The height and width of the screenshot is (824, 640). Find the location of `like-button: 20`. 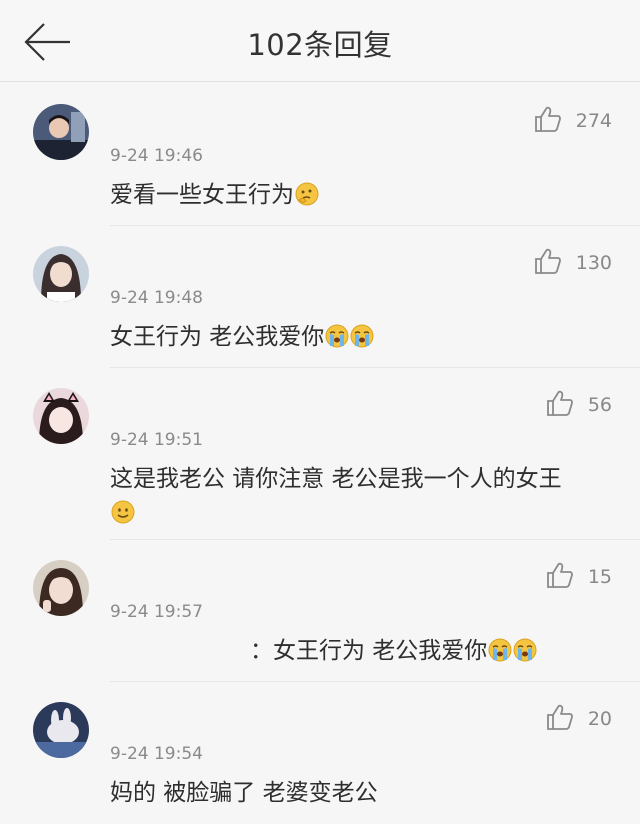

like-button: 20 is located at coordinates (579, 719).